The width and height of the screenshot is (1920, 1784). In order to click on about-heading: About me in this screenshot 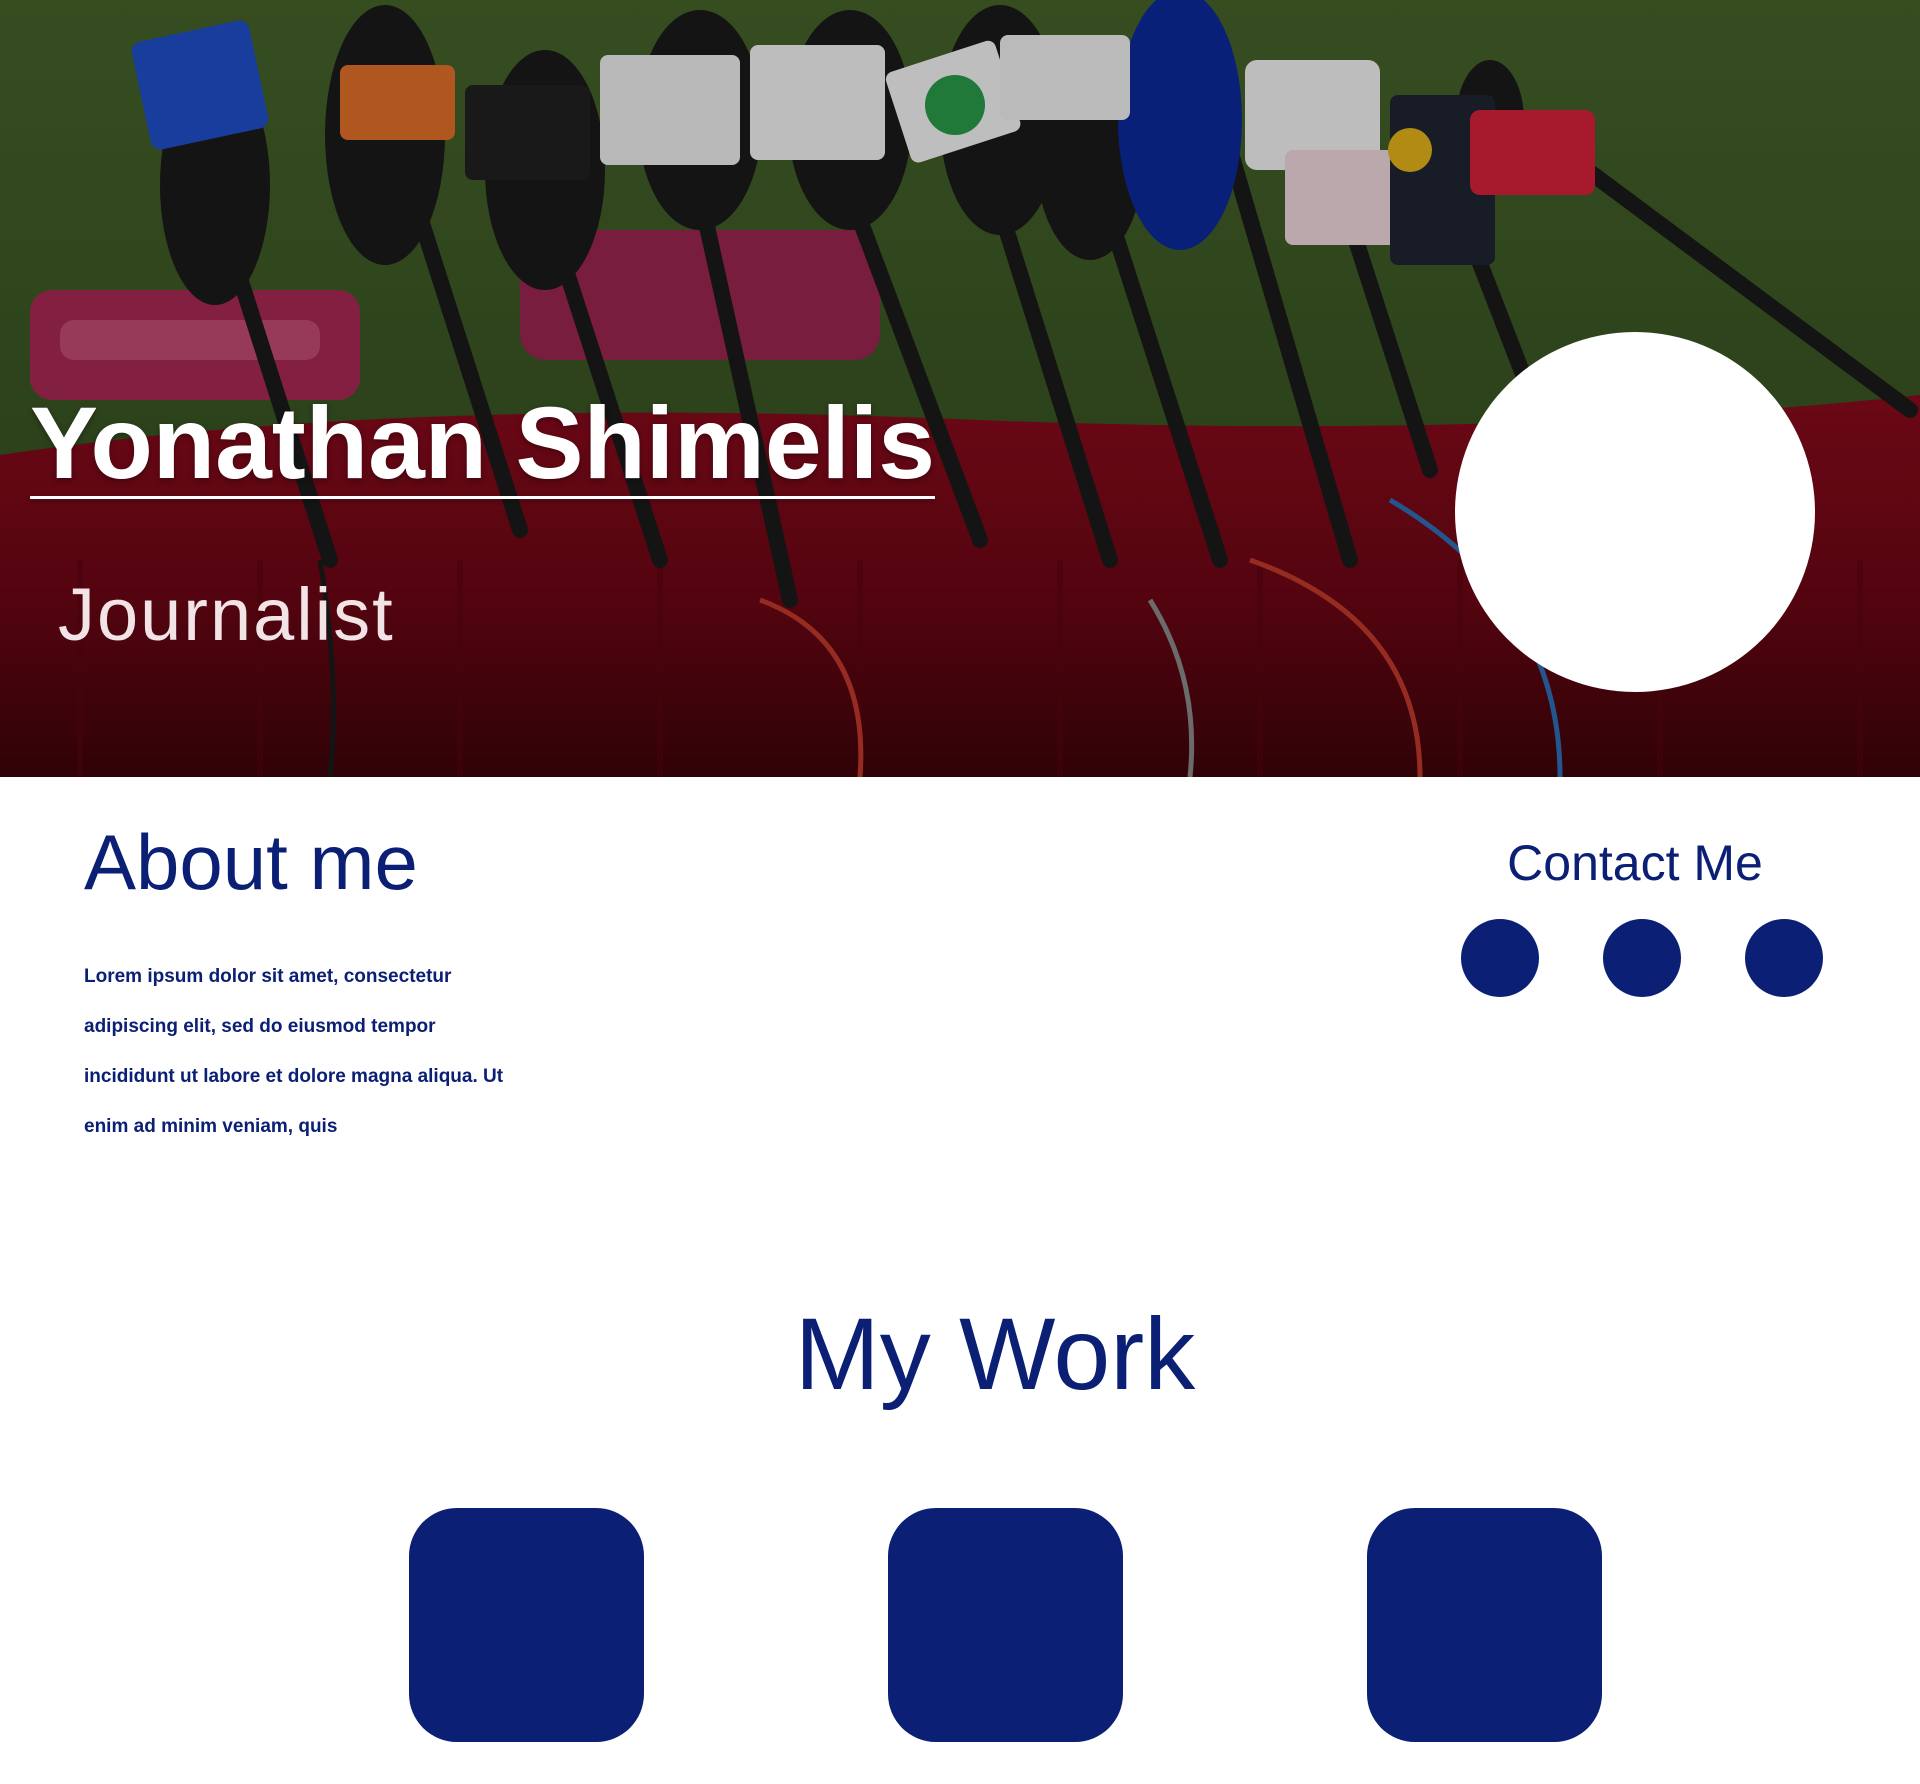, I will do `click(251, 862)`.